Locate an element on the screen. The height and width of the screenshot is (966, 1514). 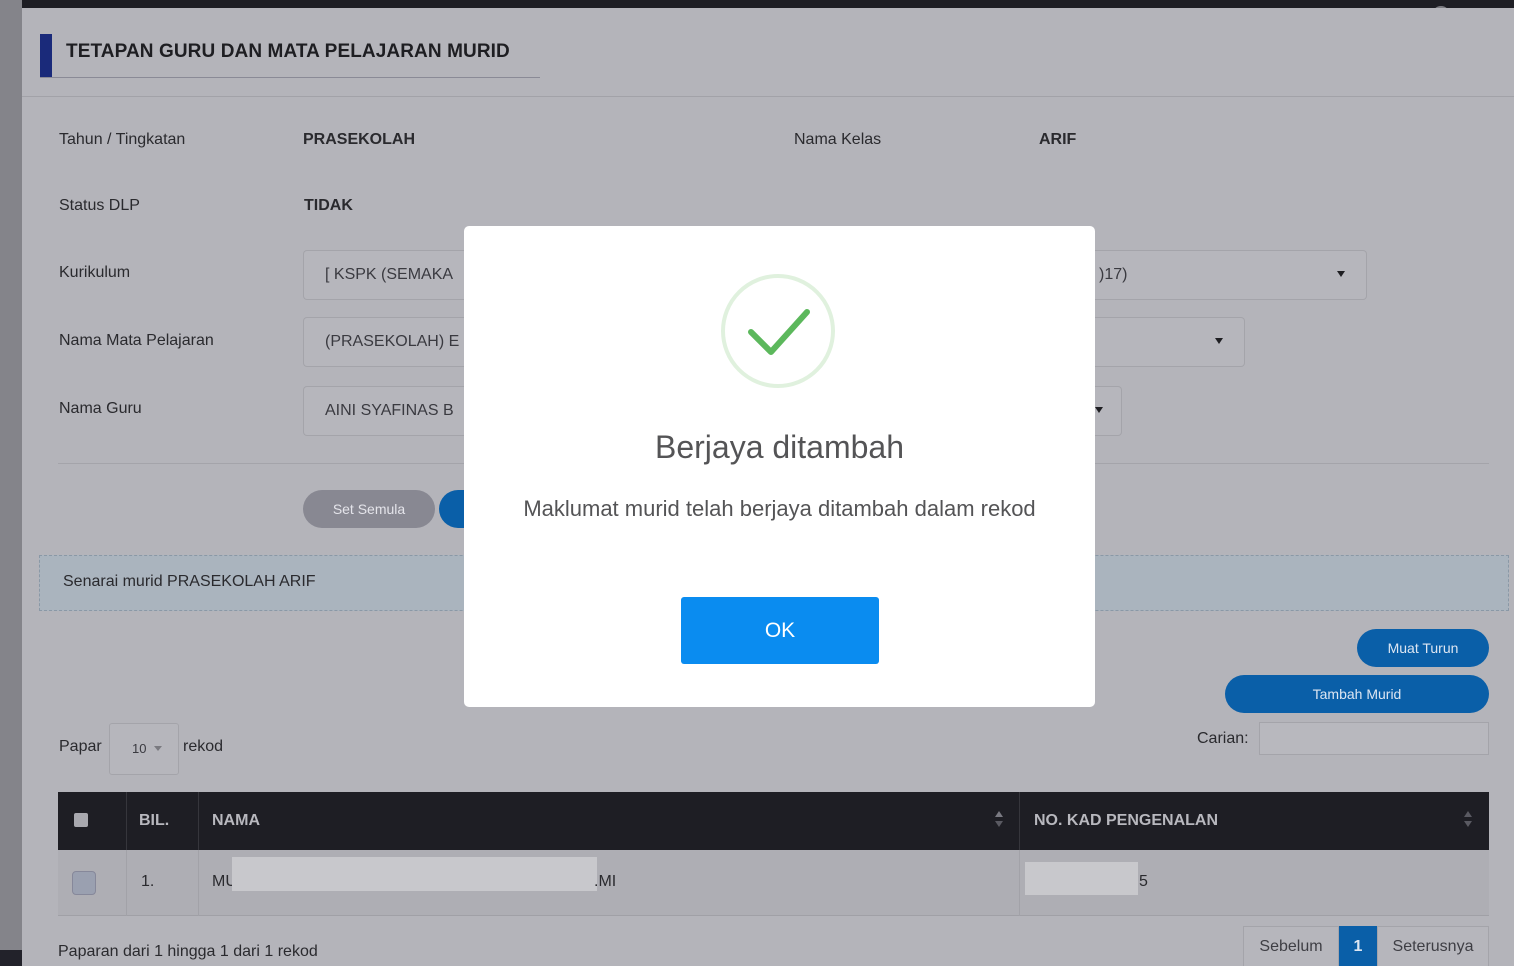
dialog-title: Berjaya ditambah is located at coordinates (779, 447).